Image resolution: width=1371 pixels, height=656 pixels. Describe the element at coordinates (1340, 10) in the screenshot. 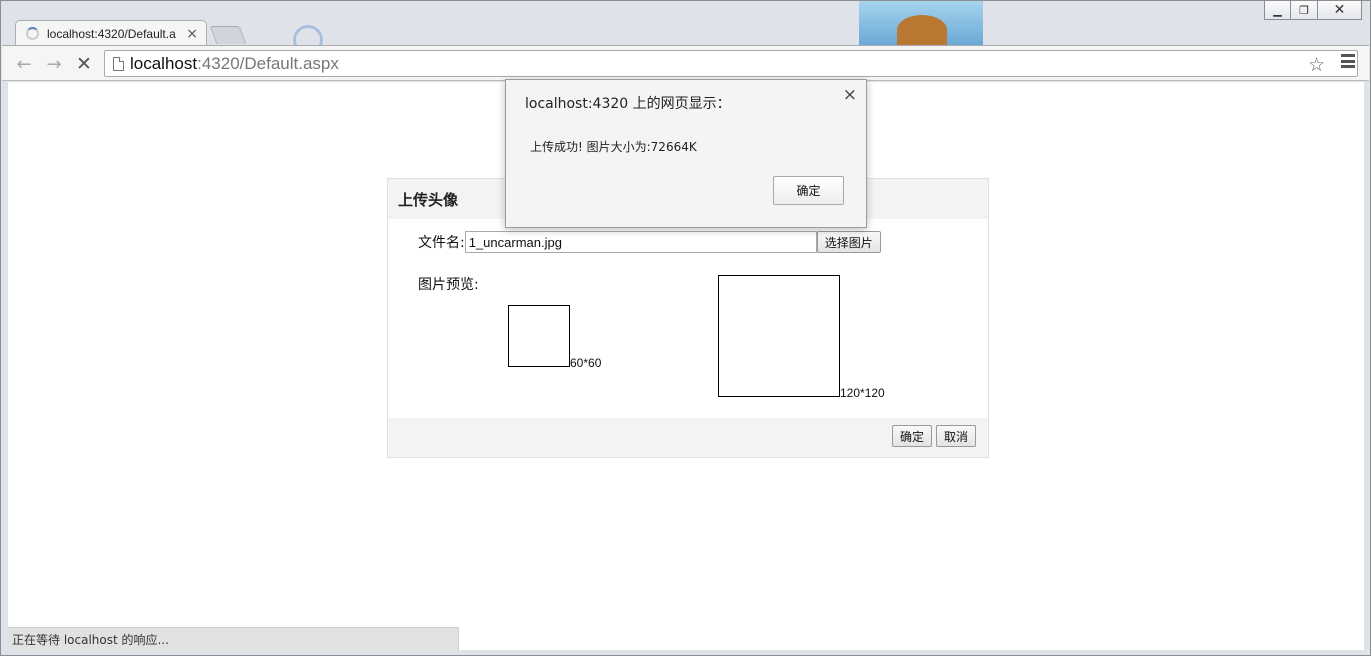

I see `close-icon: ✕` at that location.